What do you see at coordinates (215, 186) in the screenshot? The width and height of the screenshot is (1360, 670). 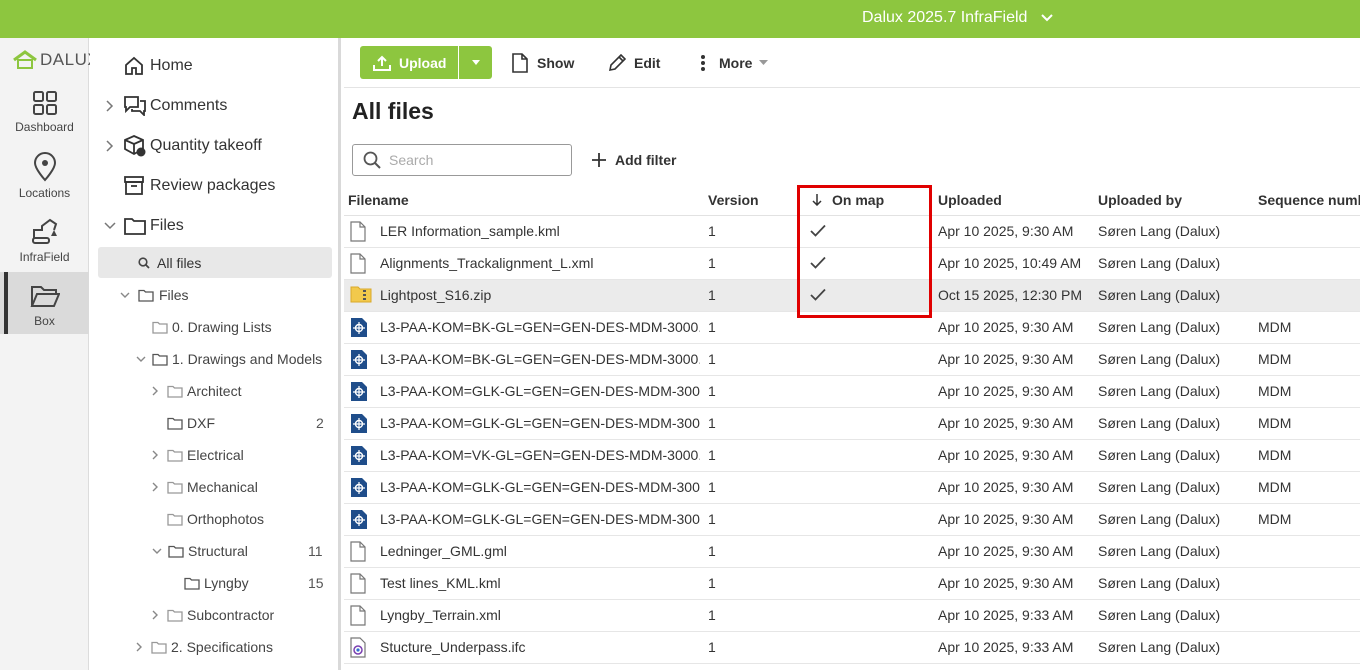 I see `tree-item-review-packages: Review packages` at bounding box center [215, 186].